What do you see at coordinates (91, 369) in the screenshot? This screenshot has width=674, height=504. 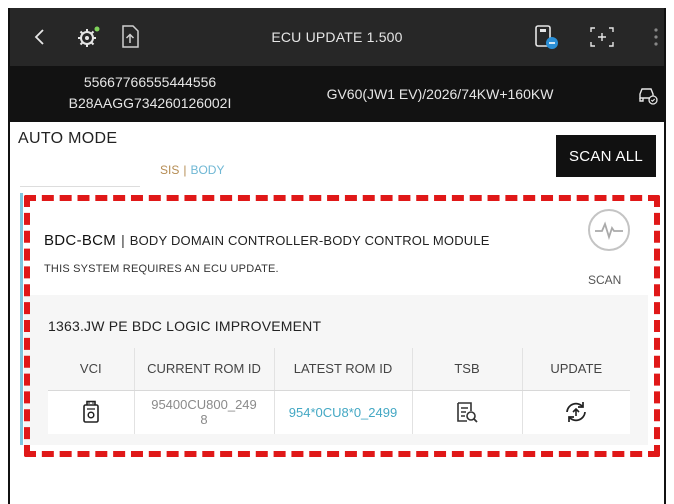 I see `col-vci: VCI` at bounding box center [91, 369].